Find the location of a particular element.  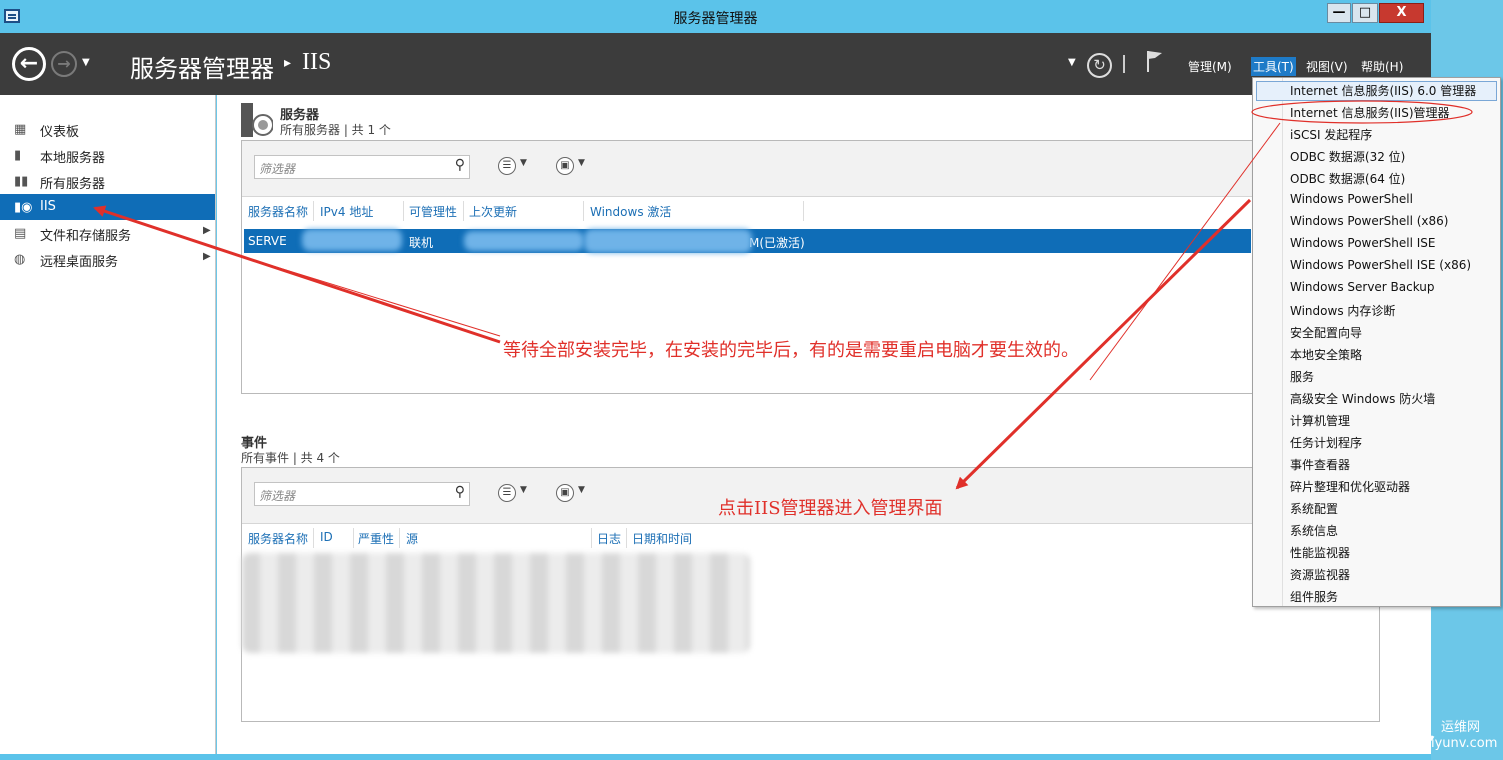

remote-desktop-icon: ◍ is located at coordinates (20, 259).